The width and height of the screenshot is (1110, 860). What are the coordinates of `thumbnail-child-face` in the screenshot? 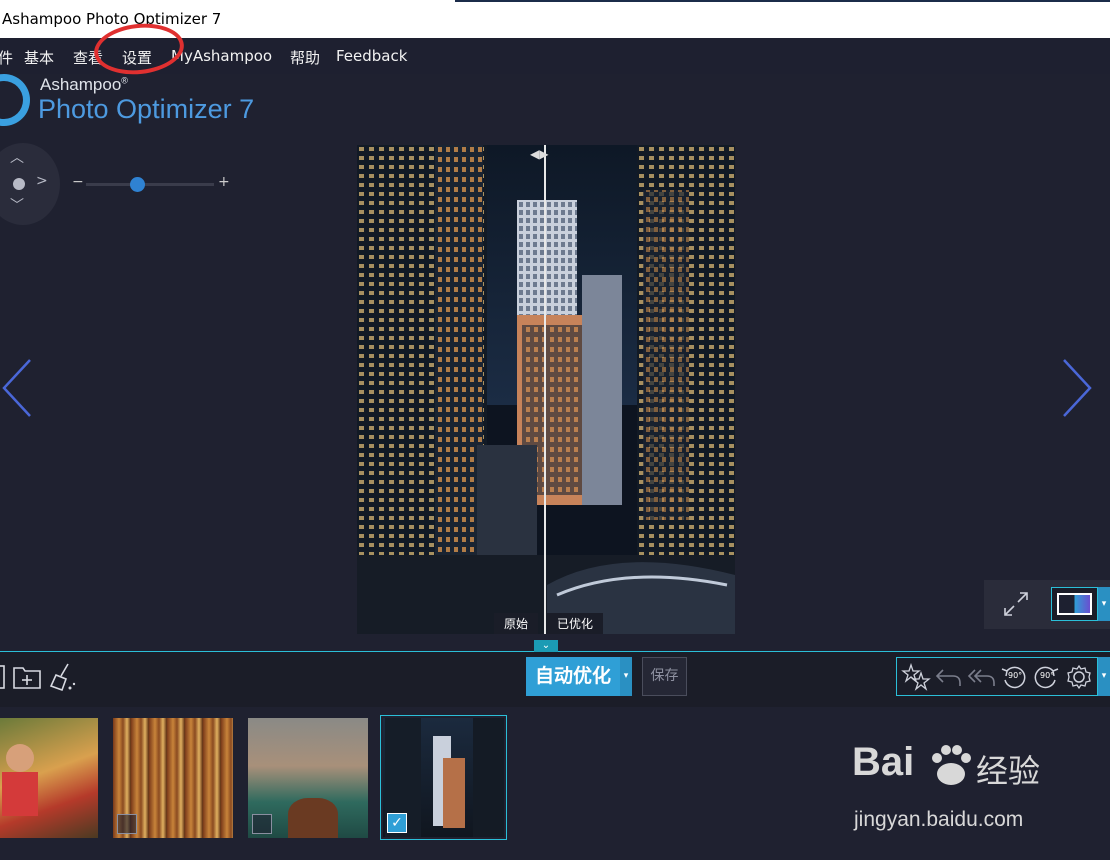 It's located at (20, 758).